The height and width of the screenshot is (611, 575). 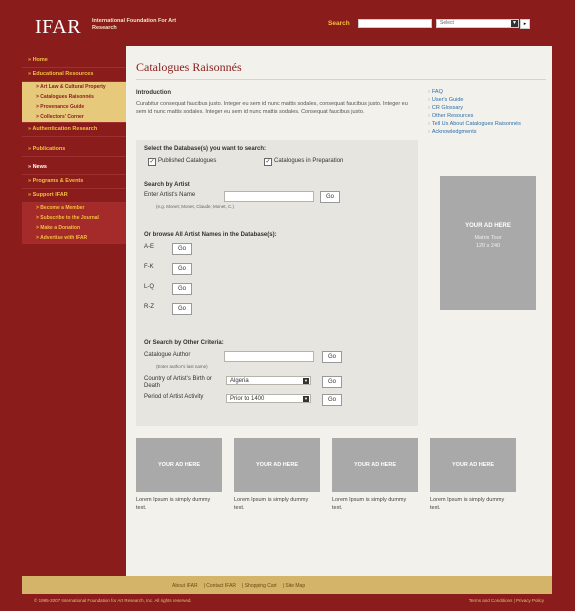 What do you see at coordinates (74, 238) in the screenshot?
I see `submenu-item: > Advertise with IFAR` at bounding box center [74, 238].